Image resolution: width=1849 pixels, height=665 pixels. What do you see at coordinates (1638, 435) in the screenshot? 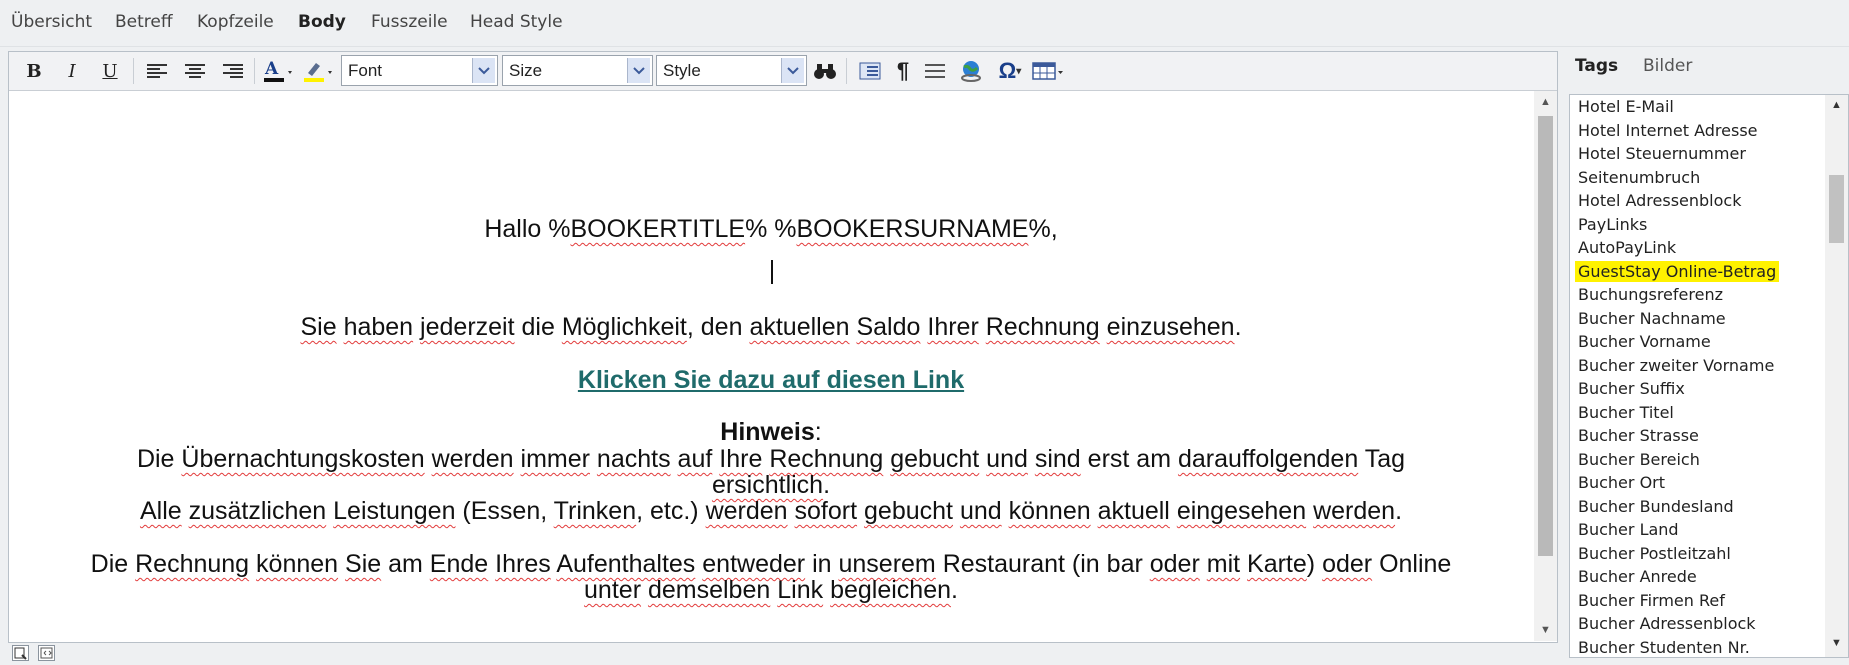
I see `tag-item: Bucher Strasse` at bounding box center [1638, 435].